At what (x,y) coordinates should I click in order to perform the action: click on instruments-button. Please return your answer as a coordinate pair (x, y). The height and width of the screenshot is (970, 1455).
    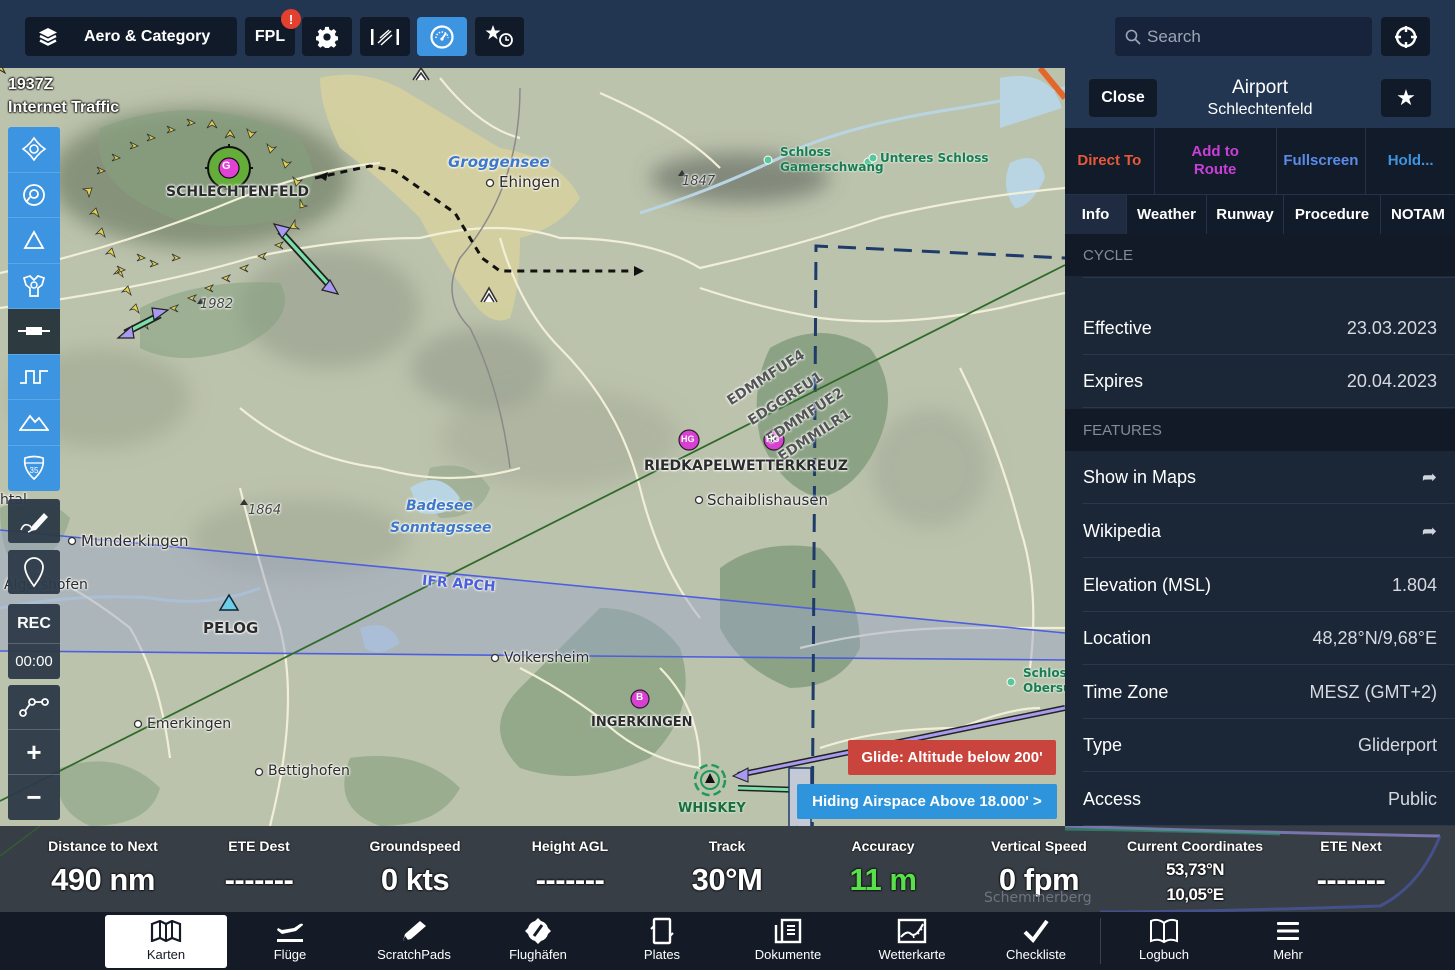
    Looking at the image, I should click on (442, 36).